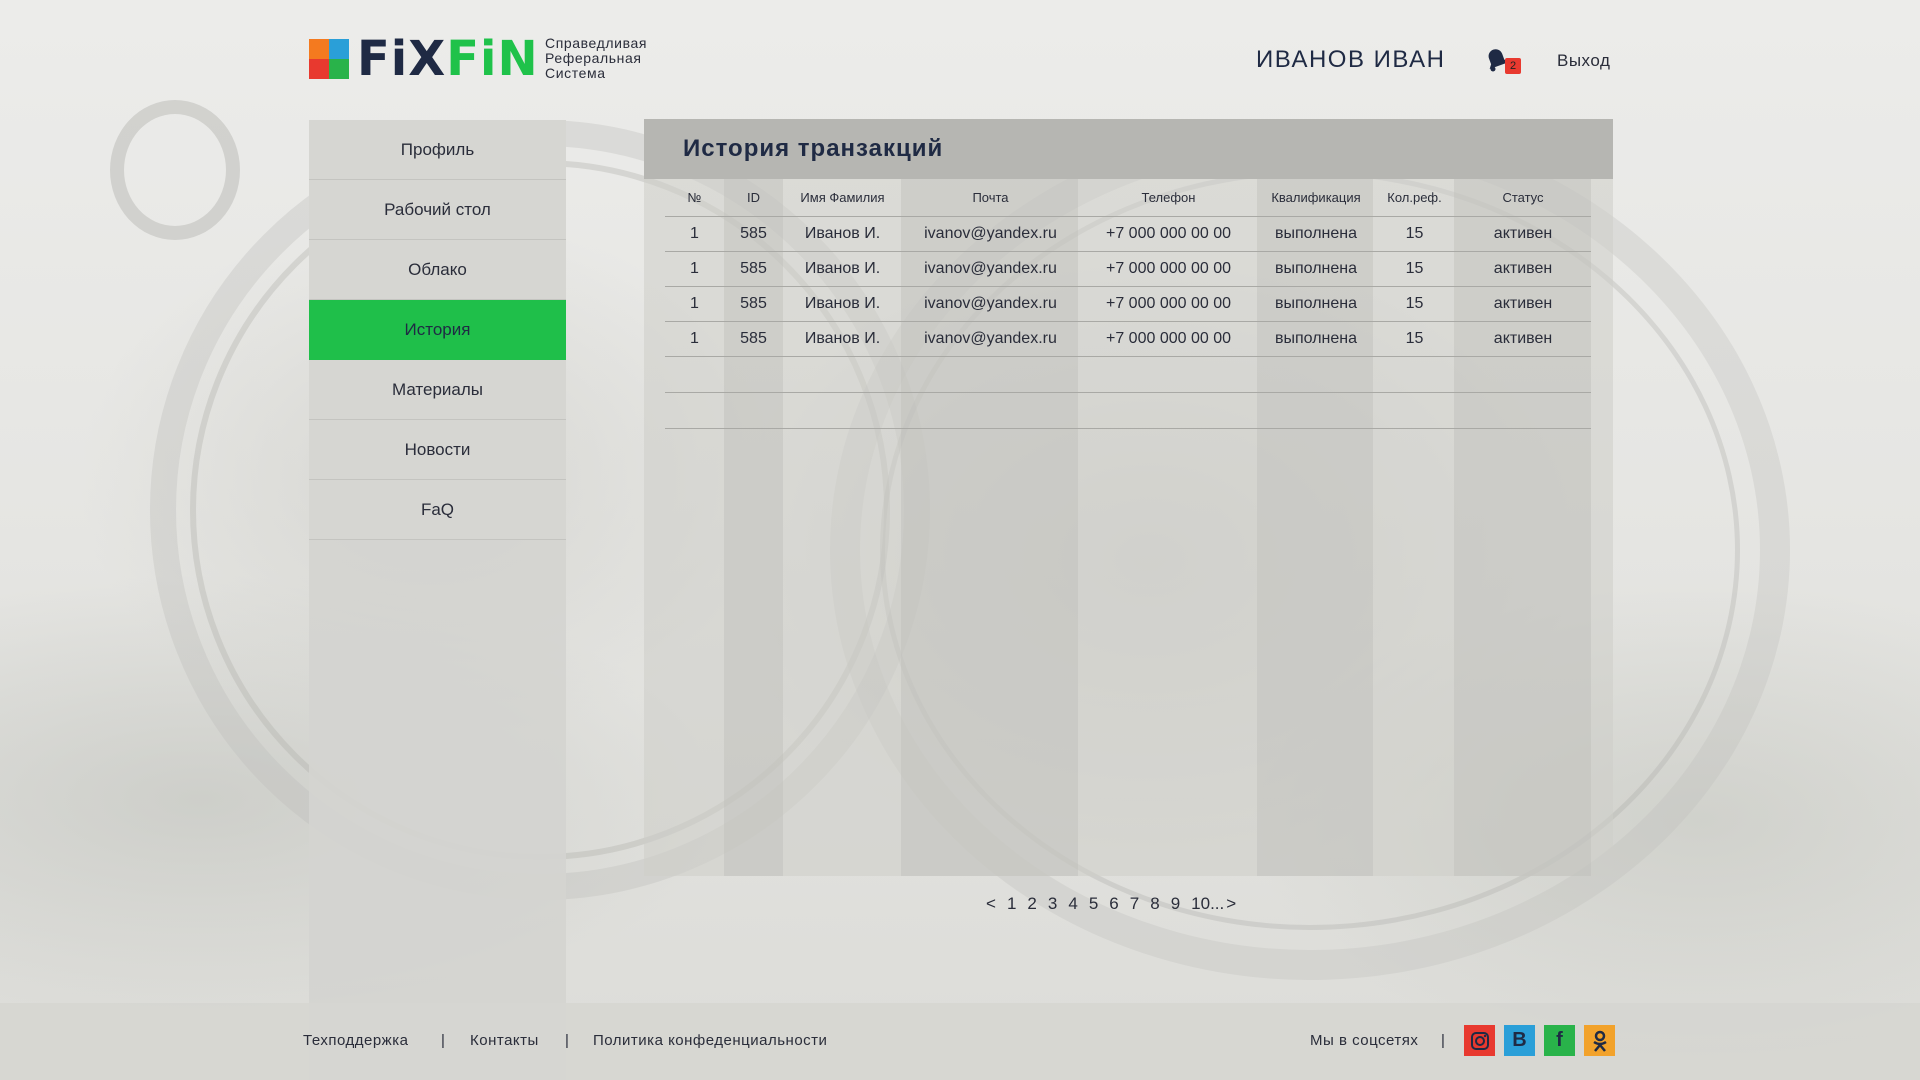 This screenshot has height=1080, width=1920. I want to click on logo-text: FiXFiN, so click(448, 59).